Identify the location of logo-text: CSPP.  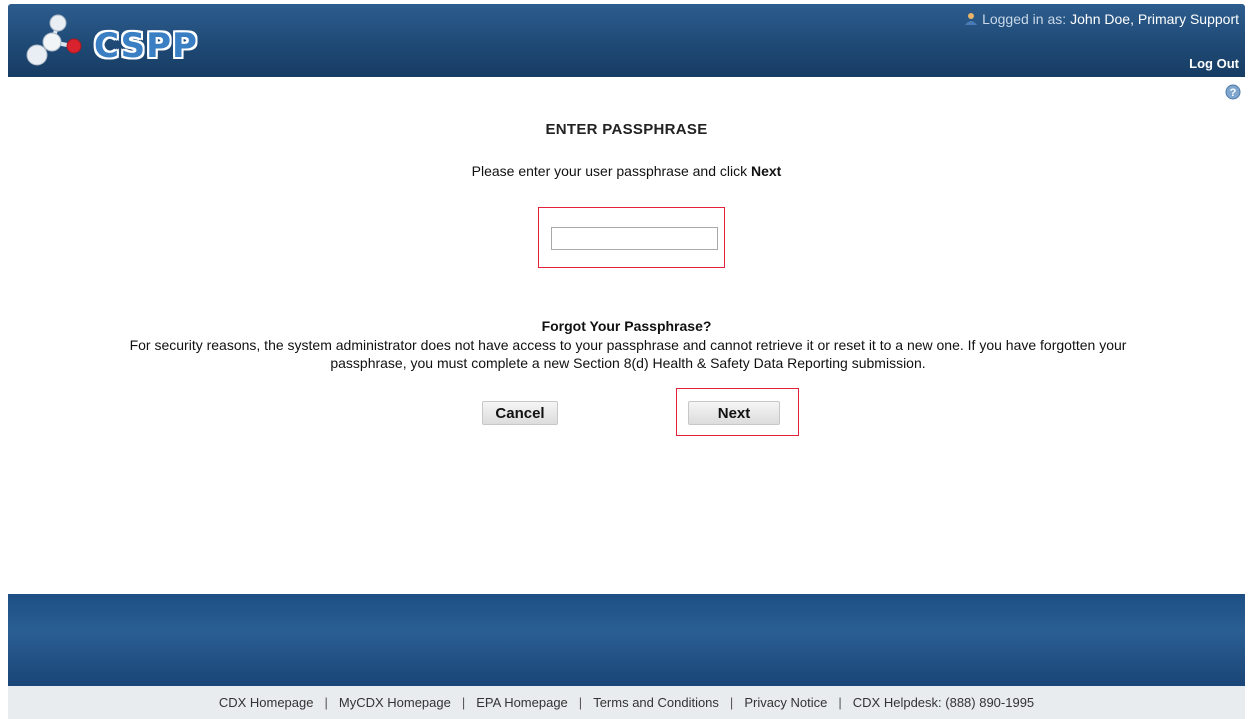
(146, 46).